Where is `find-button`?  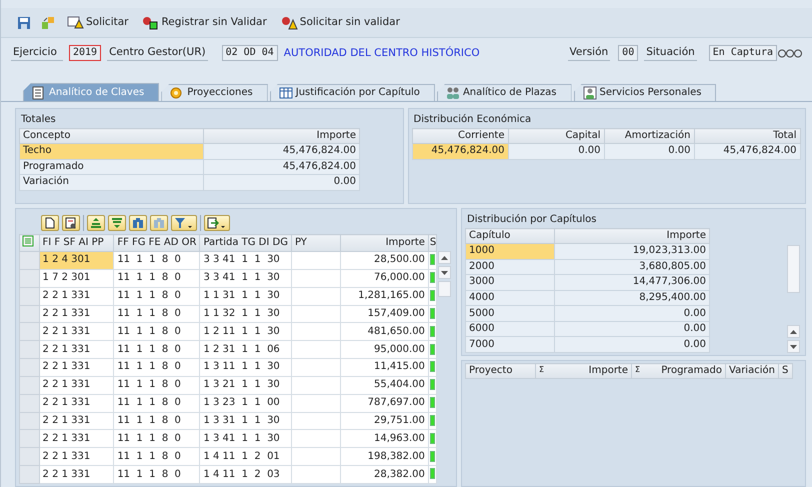
find-button is located at coordinates (138, 223).